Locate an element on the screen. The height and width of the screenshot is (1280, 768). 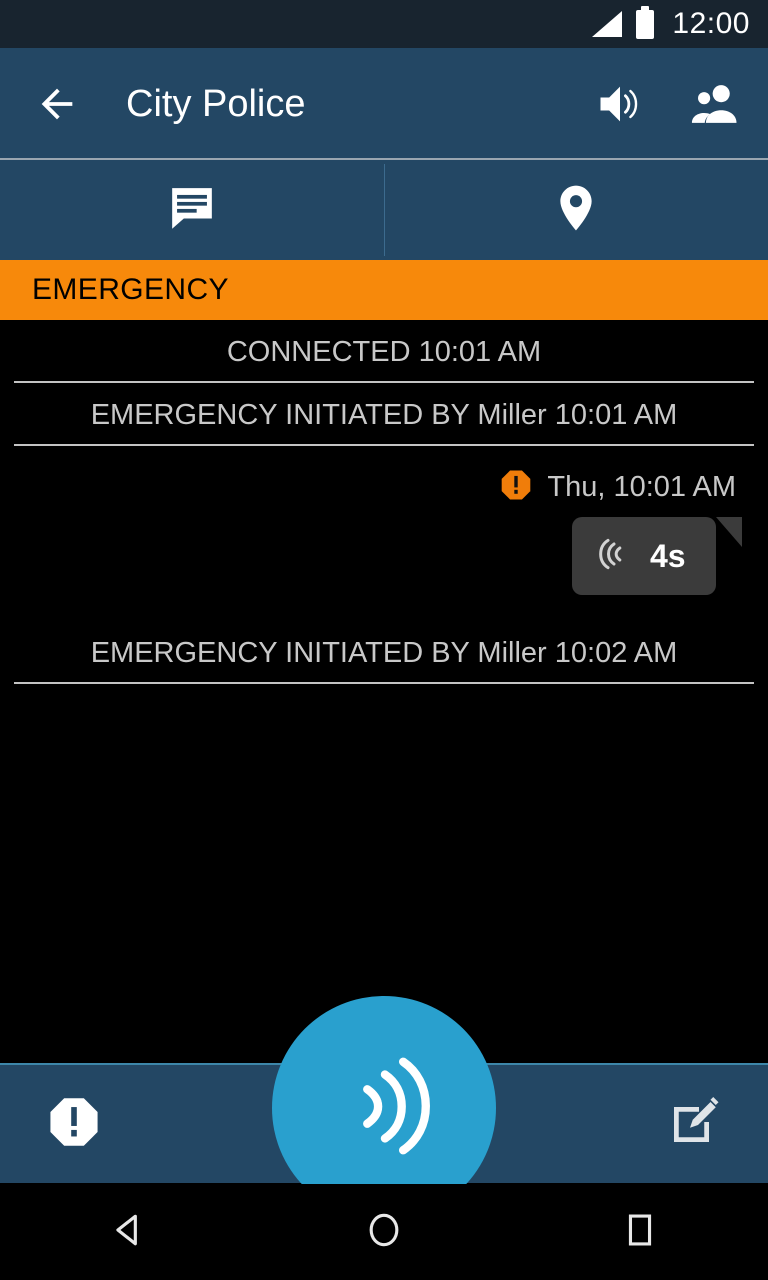
ptt-sound-waves-icon is located at coordinates (384, 1108).